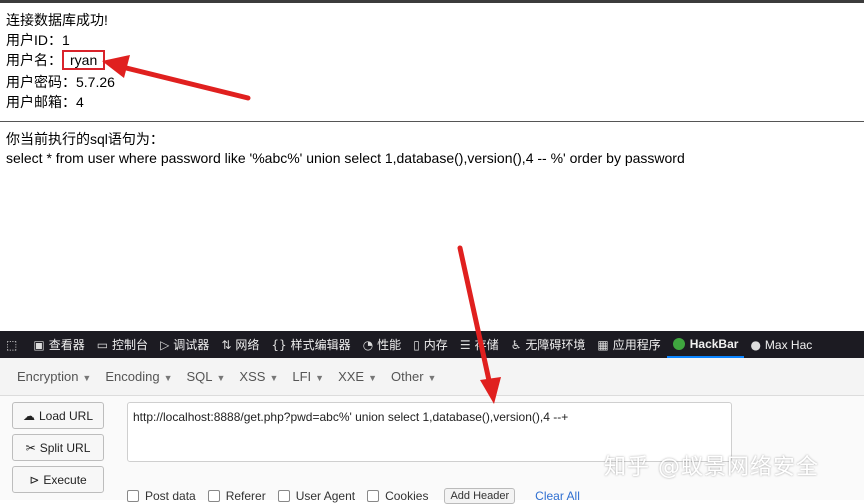 The image size is (864, 504). Describe the element at coordinates (41, 82) in the screenshot. I see `password-label: 用户密码：` at that location.